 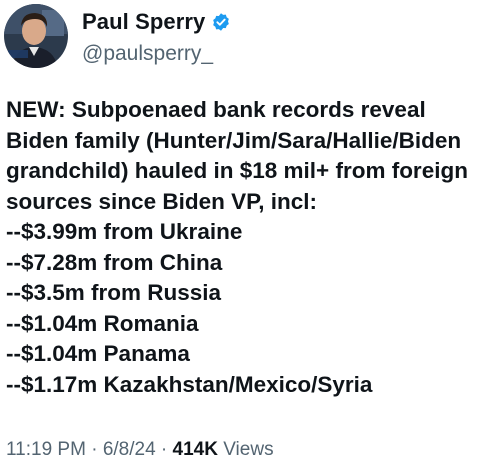 What do you see at coordinates (216, 109) in the screenshot?
I see `tweet-text-line: NEW: Subpoenaed bank records reveal` at bounding box center [216, 109].